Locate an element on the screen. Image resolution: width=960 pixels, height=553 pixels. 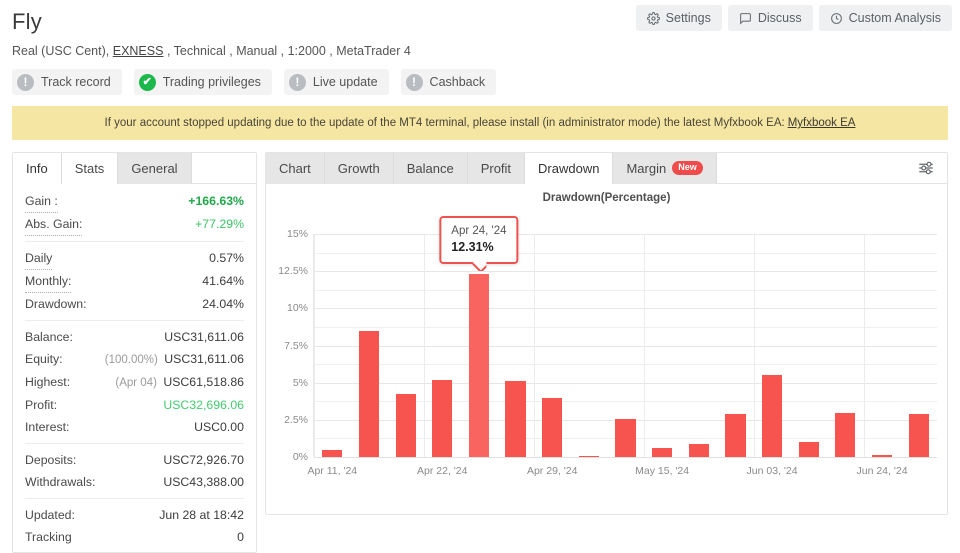
broker-link: EXNESS is located at coordinates (138, 51).